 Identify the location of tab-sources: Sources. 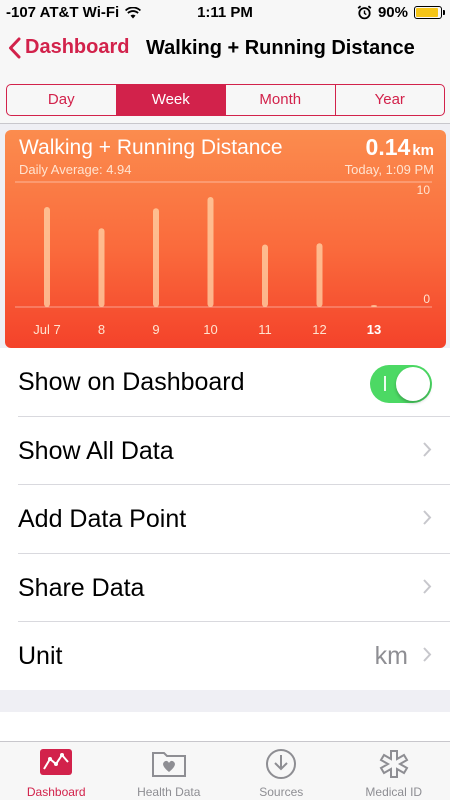
(281, 771).